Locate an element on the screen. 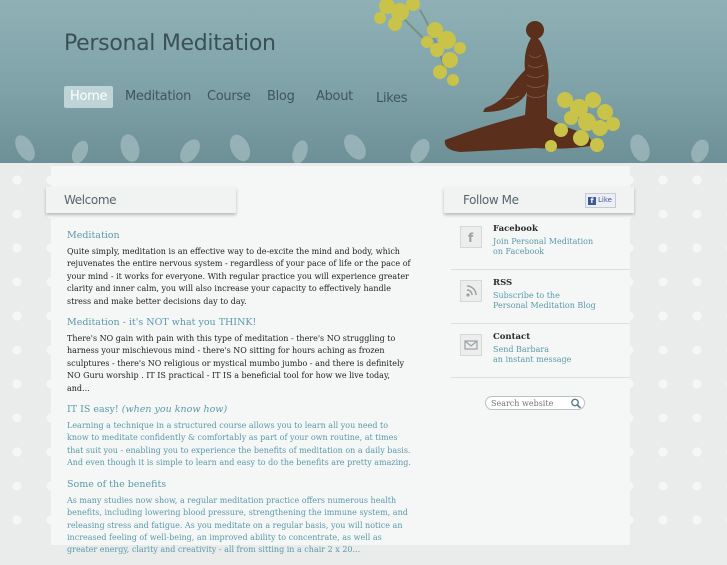  svg-text: f is located at coordinates (471, 238).